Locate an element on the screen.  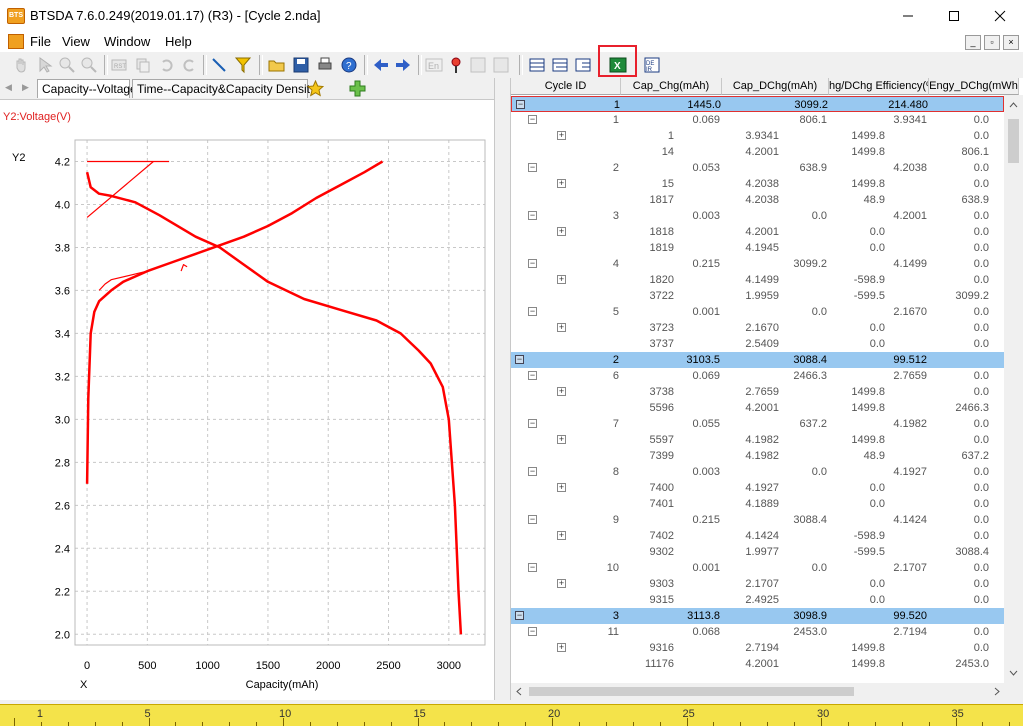
step-row: −6 0.069 2466.3 2.7659 0.0 is located at coordinates (757, 376).